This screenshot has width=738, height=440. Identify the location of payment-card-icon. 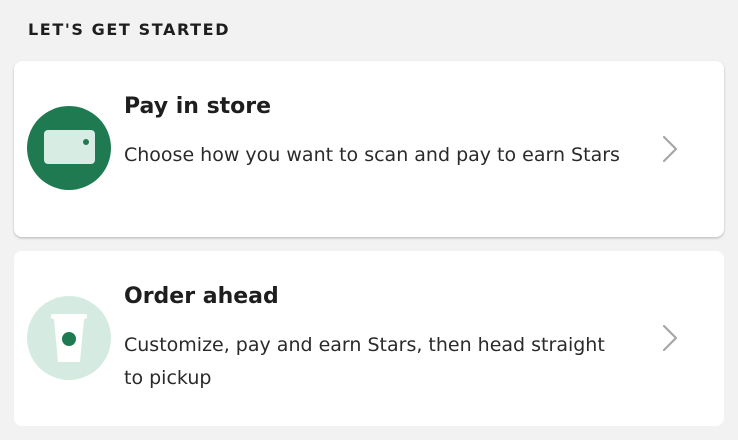
(69, 148).